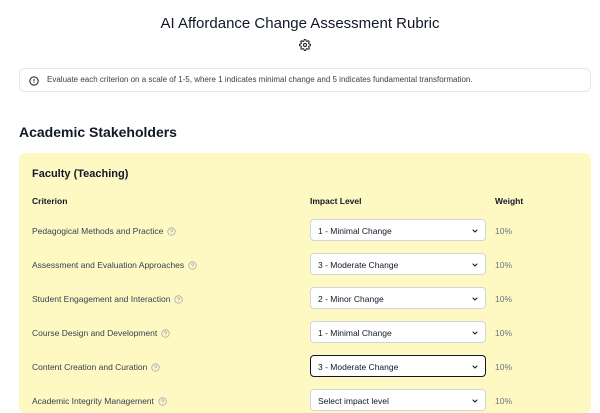  Describe the element at coordinates (34, 81) in the screenshot. I see `info-icon` at that location.